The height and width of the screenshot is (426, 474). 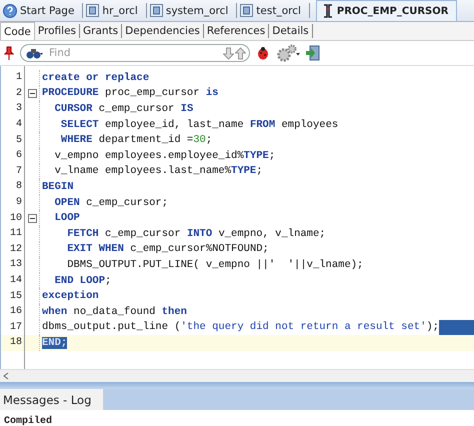 I want to click on code-line: v_lname employees.last_name%TYPE;, so click(x=158, y=171).